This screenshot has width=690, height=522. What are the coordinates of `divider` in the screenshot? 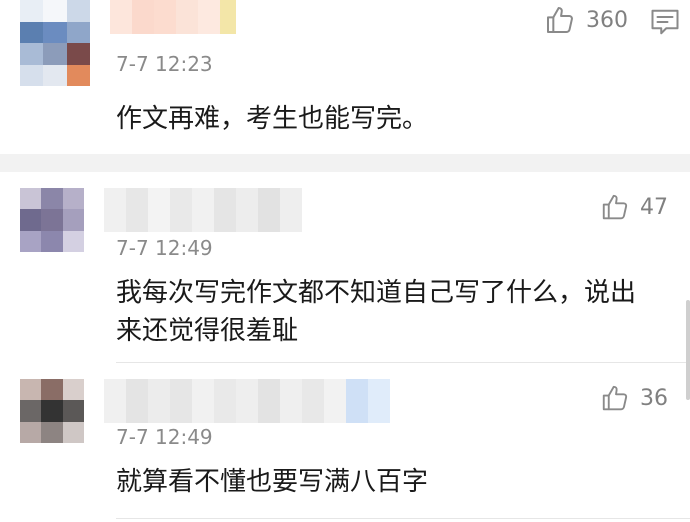 It's located at (403, 518).